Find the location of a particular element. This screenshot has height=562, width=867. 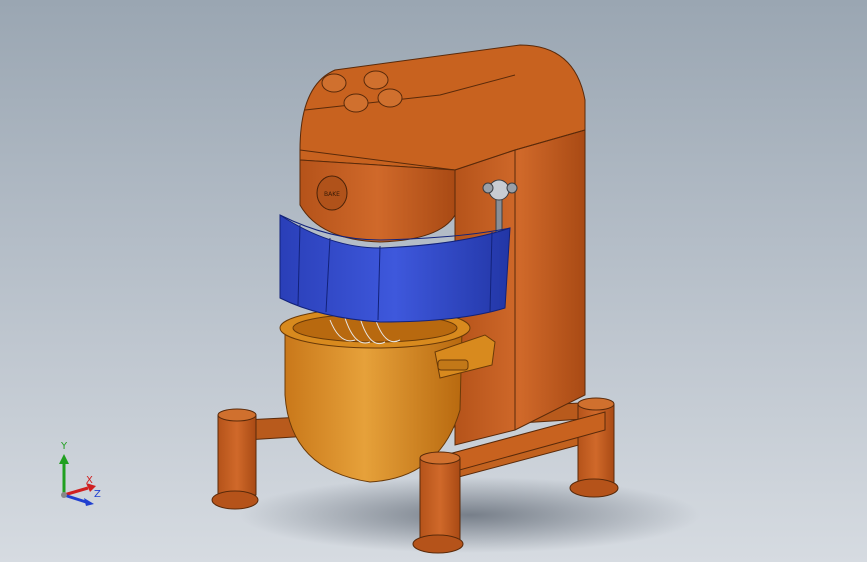

axis-triad: Y X Z is located at coordinates (80, 475).